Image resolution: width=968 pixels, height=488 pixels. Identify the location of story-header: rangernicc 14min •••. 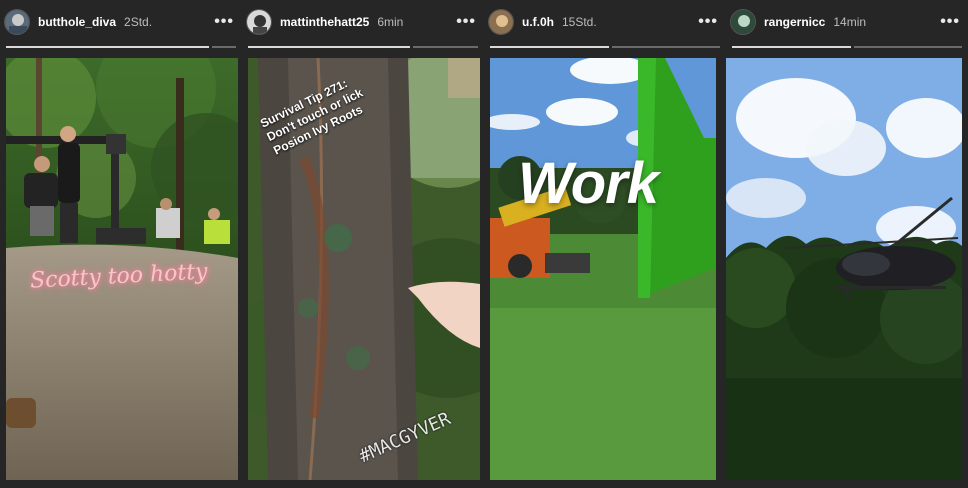
(847, 22).